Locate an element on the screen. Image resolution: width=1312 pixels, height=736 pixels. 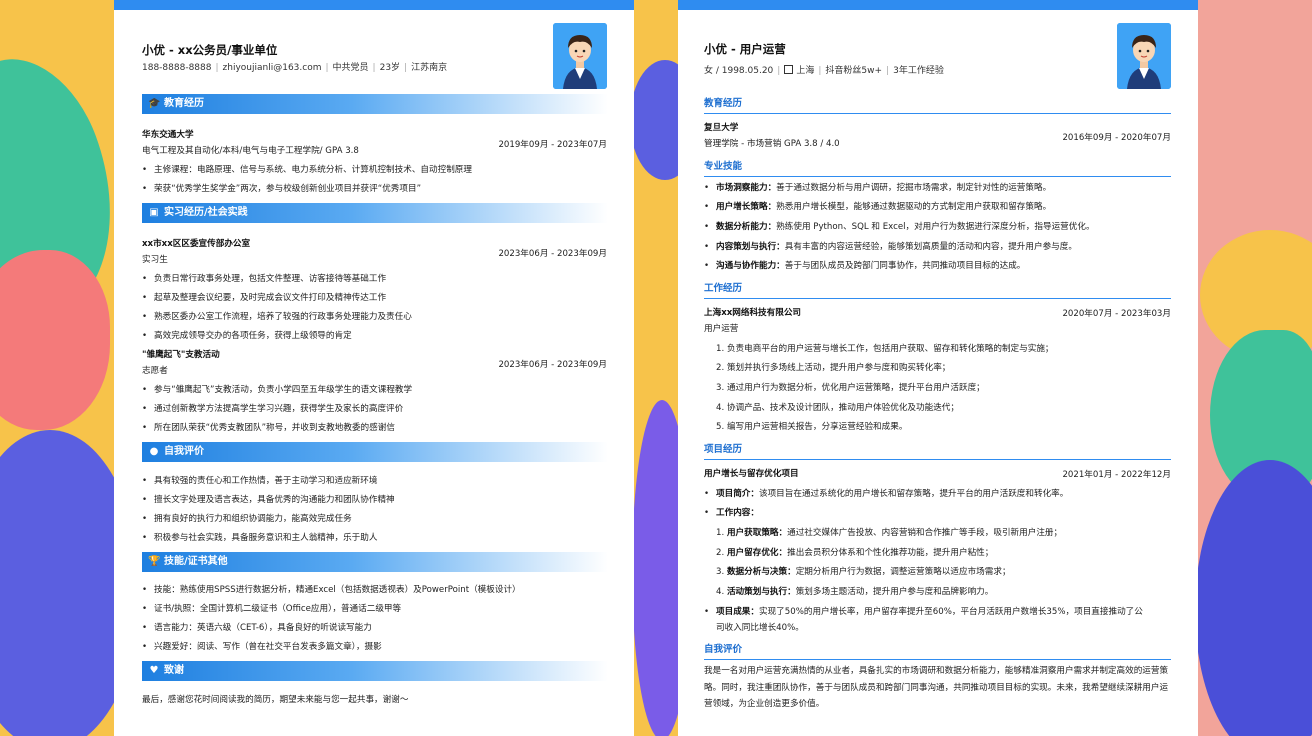
list-item: 荣获“优秀学生奖学金”两次，参与校级创新创业项目并获评“优秀项目” is located at coordinates (281, 189).